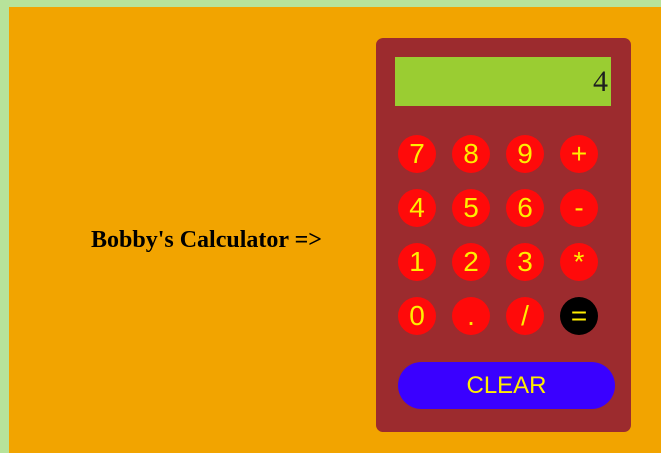 The height and width of the screenshot is (453, 661). I want to click on key-multiply: *, so click(579, 262).